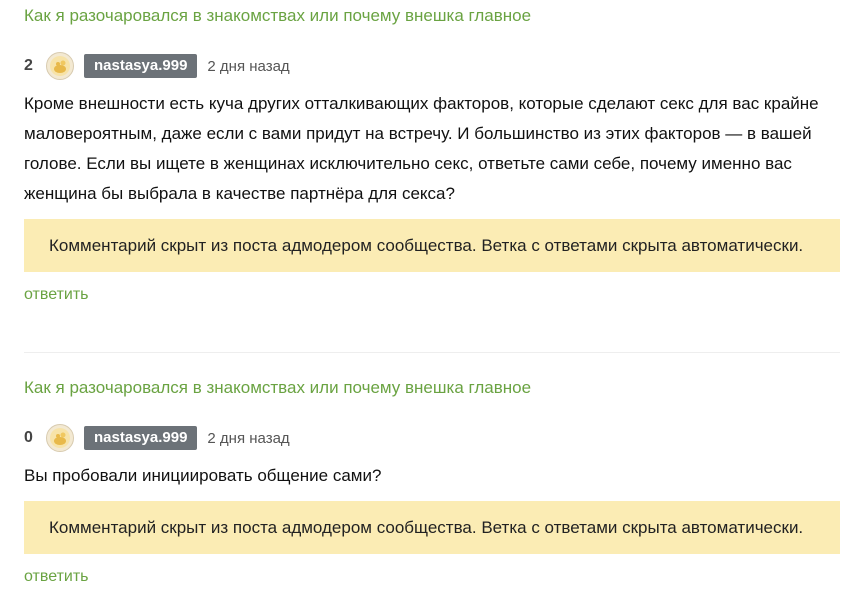  What do you see at coordinates (203, 475) in the screenshot?
I see `comment-text: Вы пробовали инициировать общение сами?` at bounding box center [203, 475].